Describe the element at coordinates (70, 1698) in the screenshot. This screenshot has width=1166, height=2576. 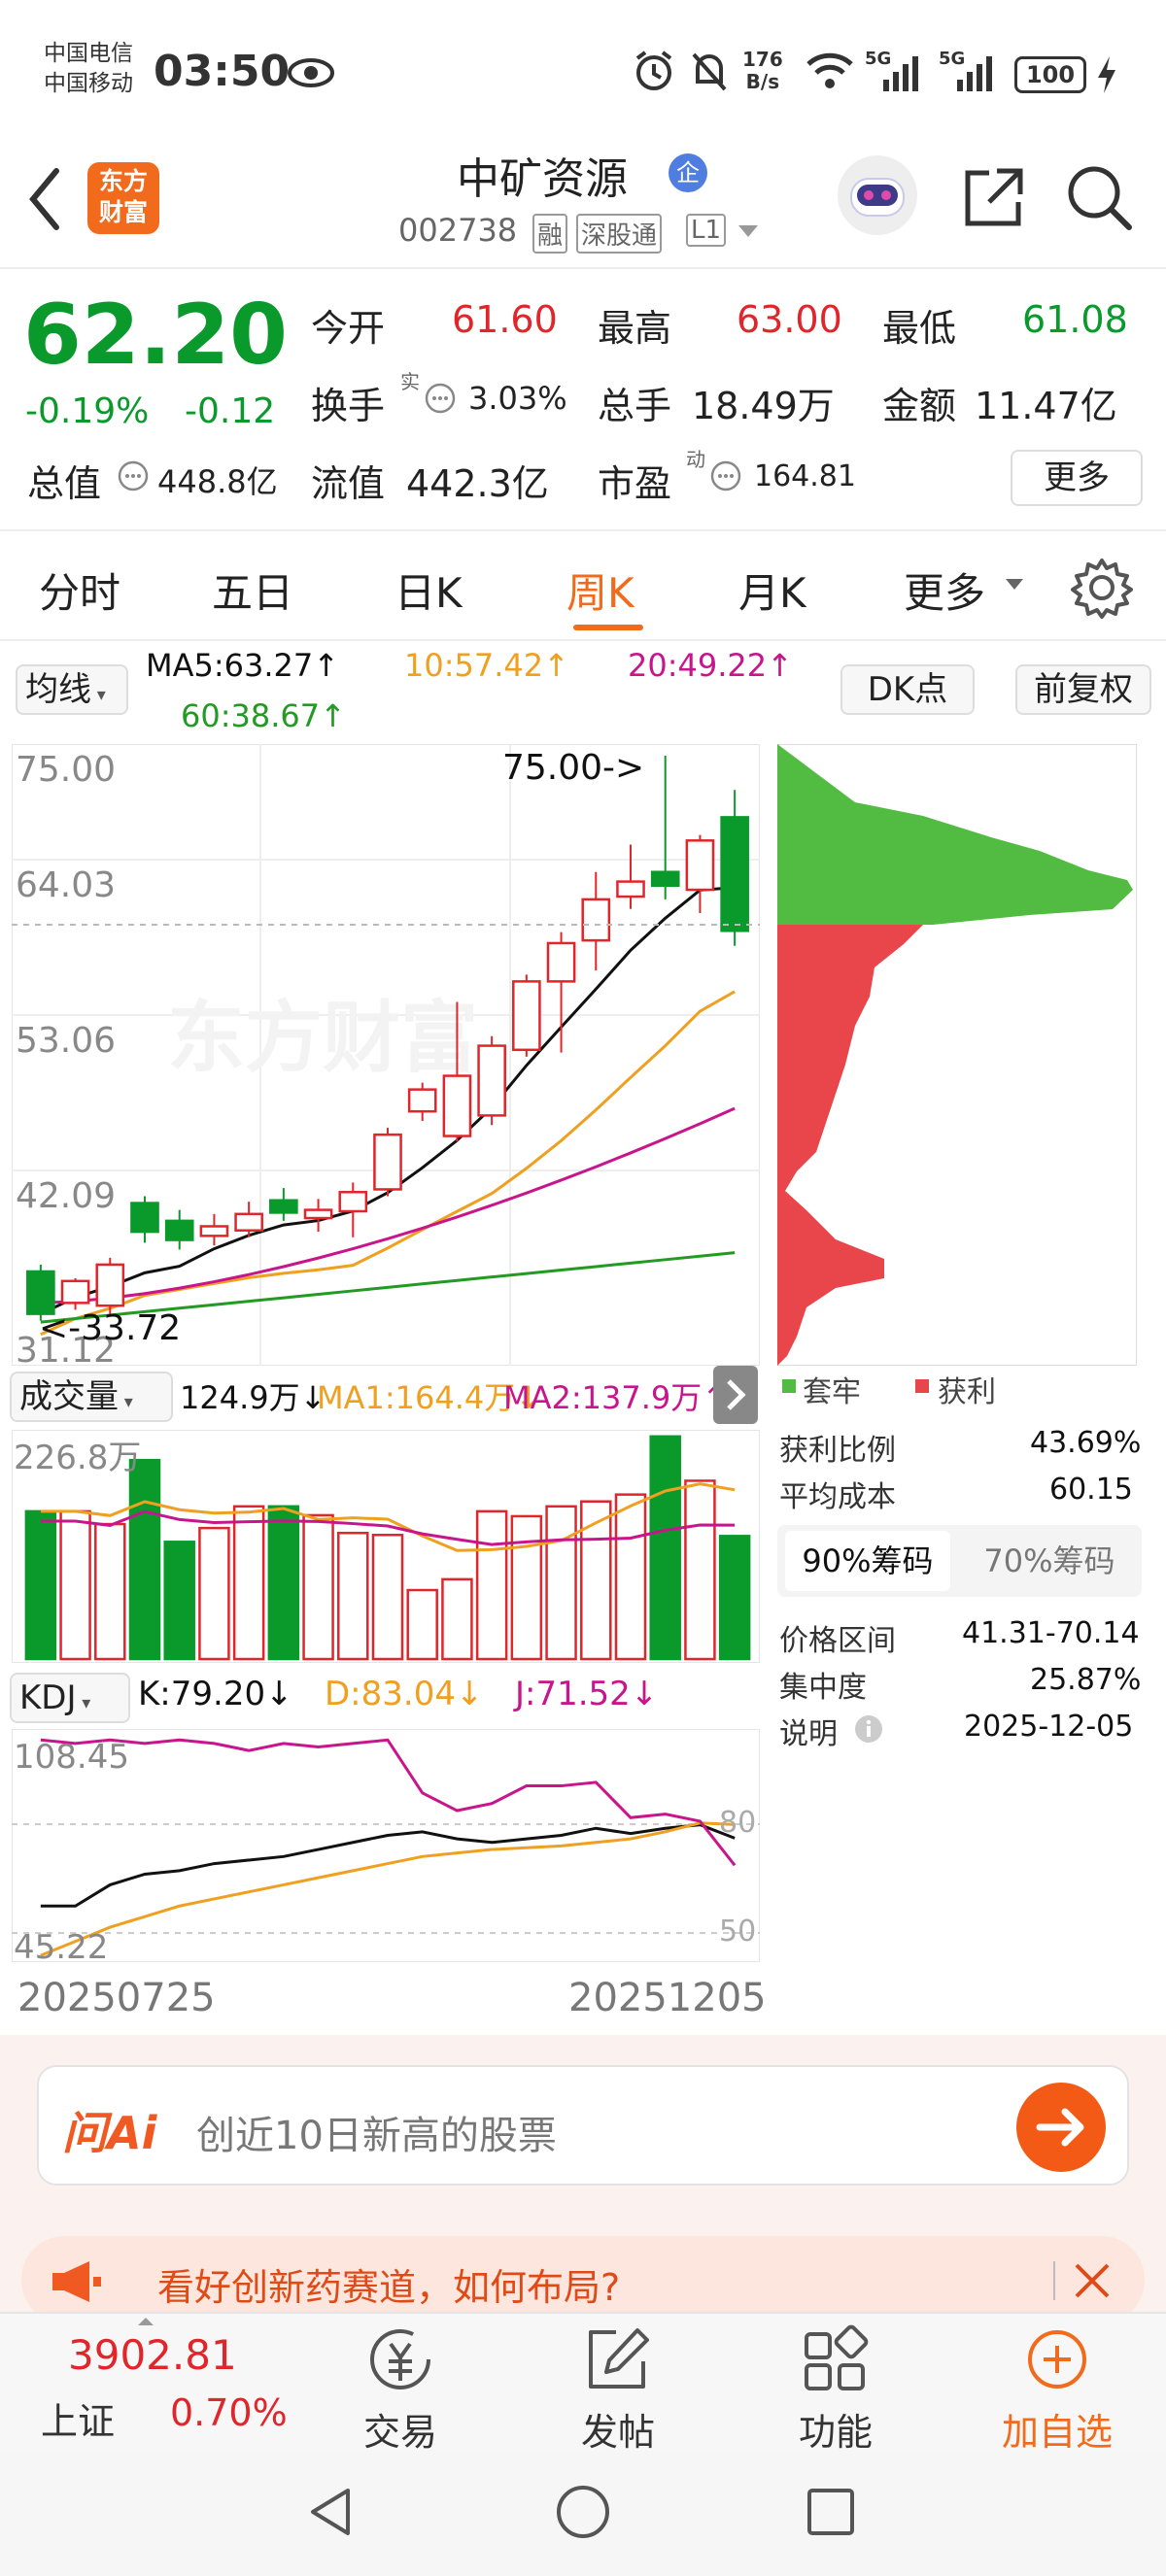
I see `kdj-select: KDJ ▾` at that location.